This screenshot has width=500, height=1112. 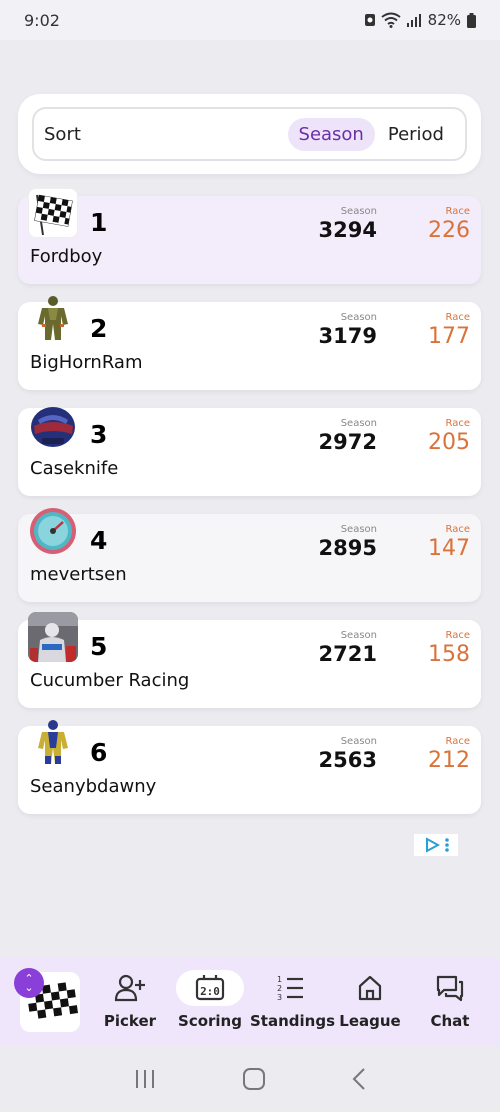 I want to click on rank: 4, so click(x=99, y=540).